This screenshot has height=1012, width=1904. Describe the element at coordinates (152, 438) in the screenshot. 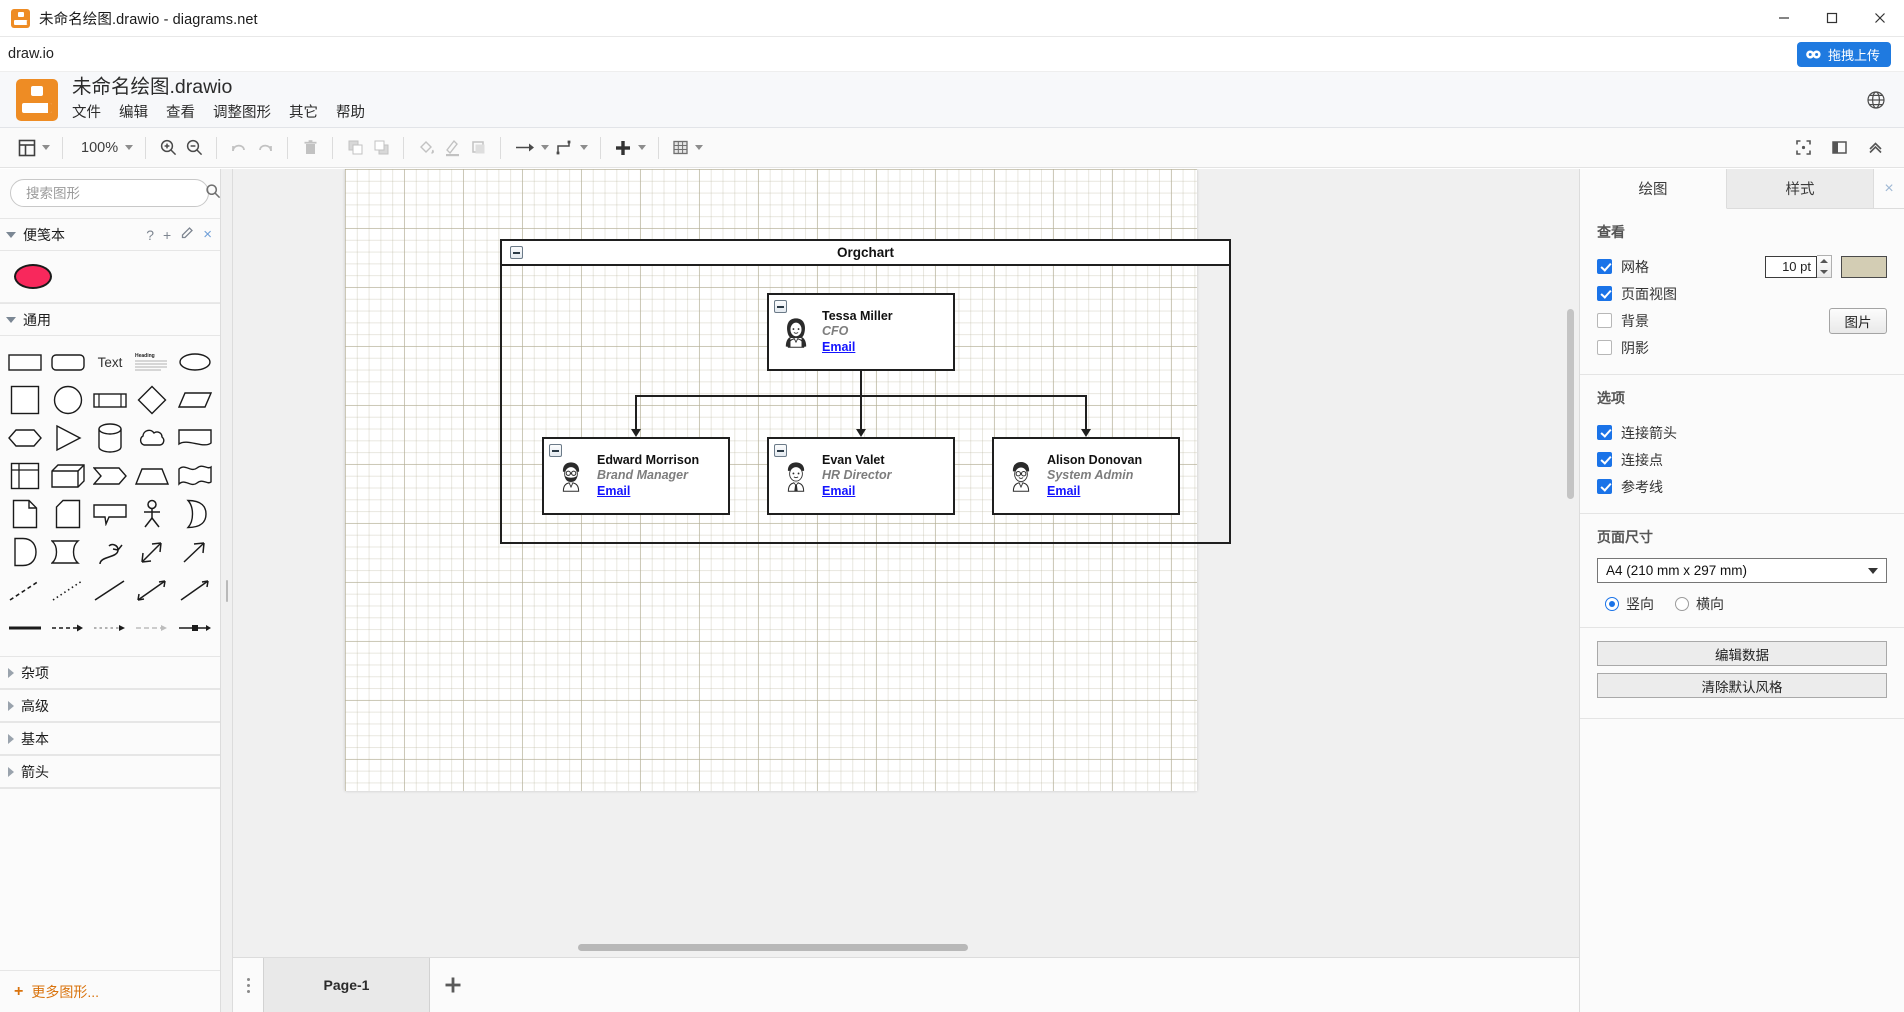

I see `shape-cloud` at that location.